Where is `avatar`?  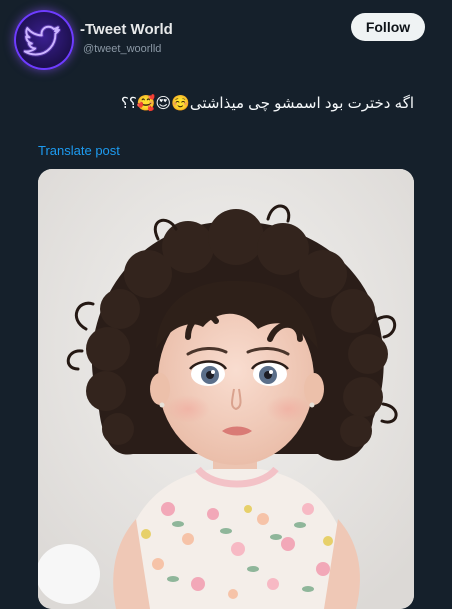
avatar is located at coordinates (44, 40).